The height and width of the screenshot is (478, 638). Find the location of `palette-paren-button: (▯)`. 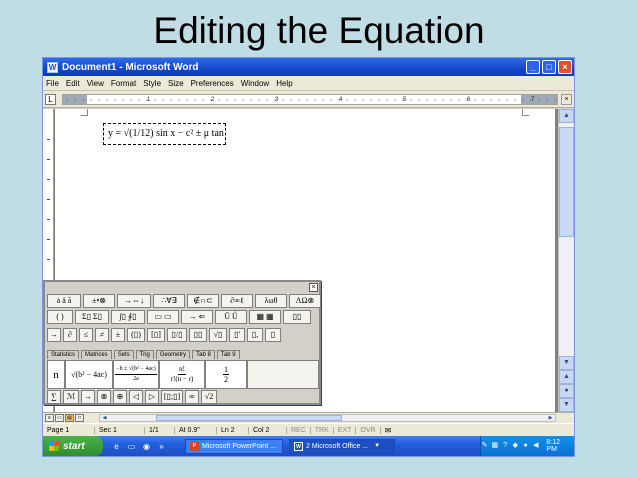

palette-paren-button: (▯) is located at coordinates (136, 335).